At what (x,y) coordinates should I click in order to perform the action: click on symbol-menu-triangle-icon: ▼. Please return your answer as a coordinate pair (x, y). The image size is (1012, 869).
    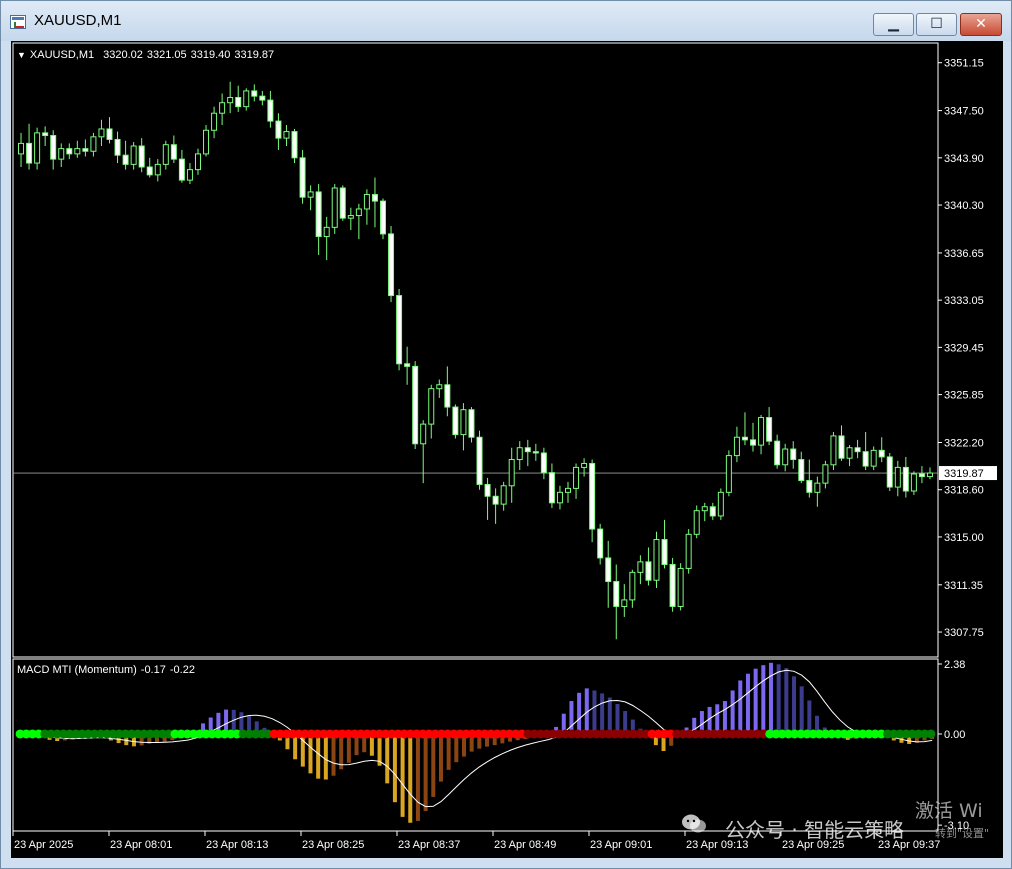
    Looking at the image, I should click on (21, 55).